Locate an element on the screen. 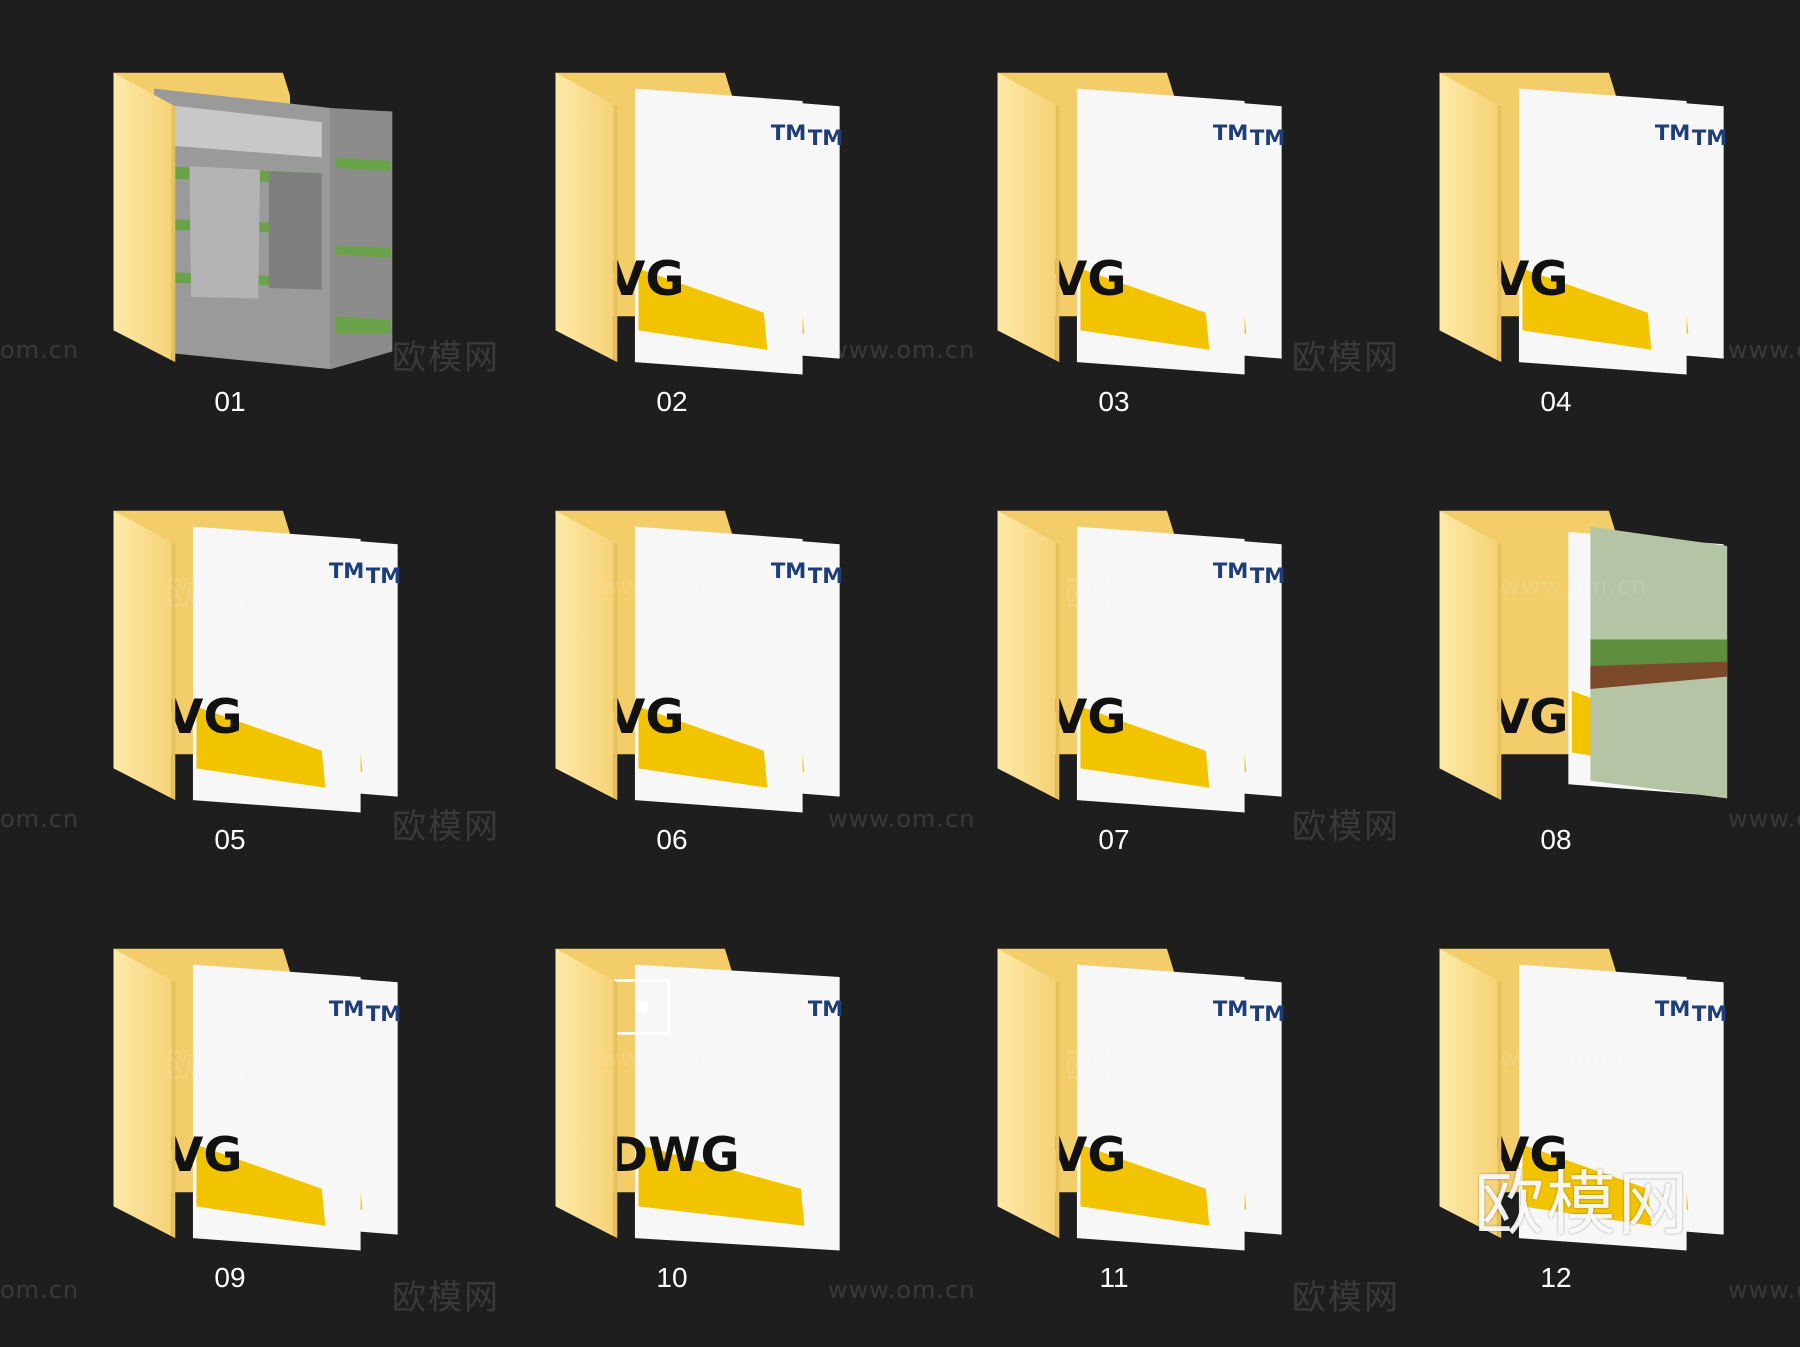 This screenshot has width=1800, height=1347. folder-name: 03 is located at coordinates (1114, 401).